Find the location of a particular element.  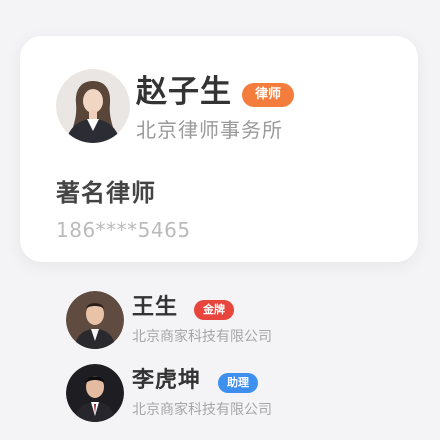

assistant-badge: 助理 is located at coordinates (238, 383).